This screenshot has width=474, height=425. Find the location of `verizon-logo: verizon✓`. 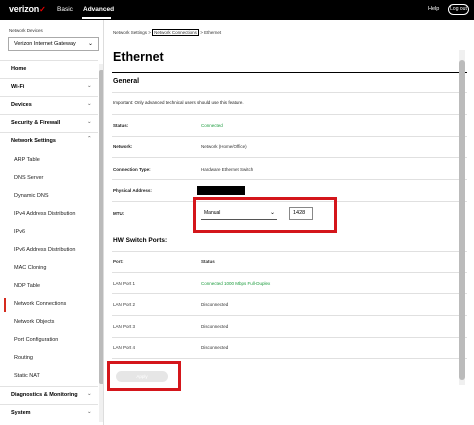

verizon-logo: verizon✓ is located at coordinates (27, 9).